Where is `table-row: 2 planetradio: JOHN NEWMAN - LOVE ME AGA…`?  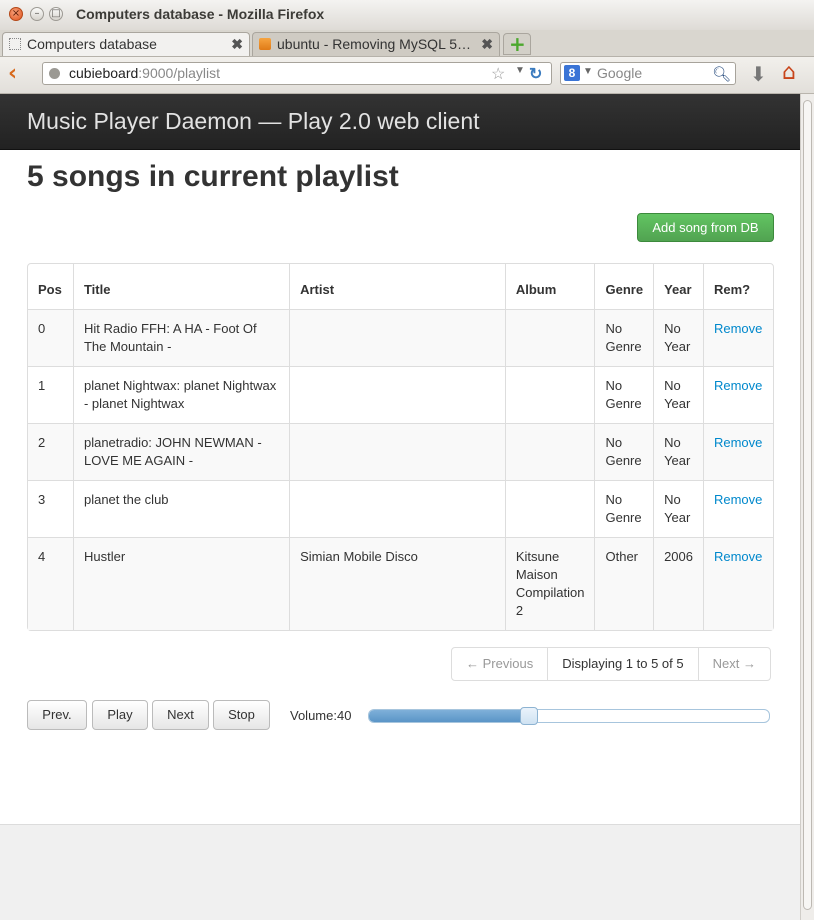
table-row: 2 planetradio: JOHN NEWMAN - LOVE ME AGA… is located at coordinates (400, 451).